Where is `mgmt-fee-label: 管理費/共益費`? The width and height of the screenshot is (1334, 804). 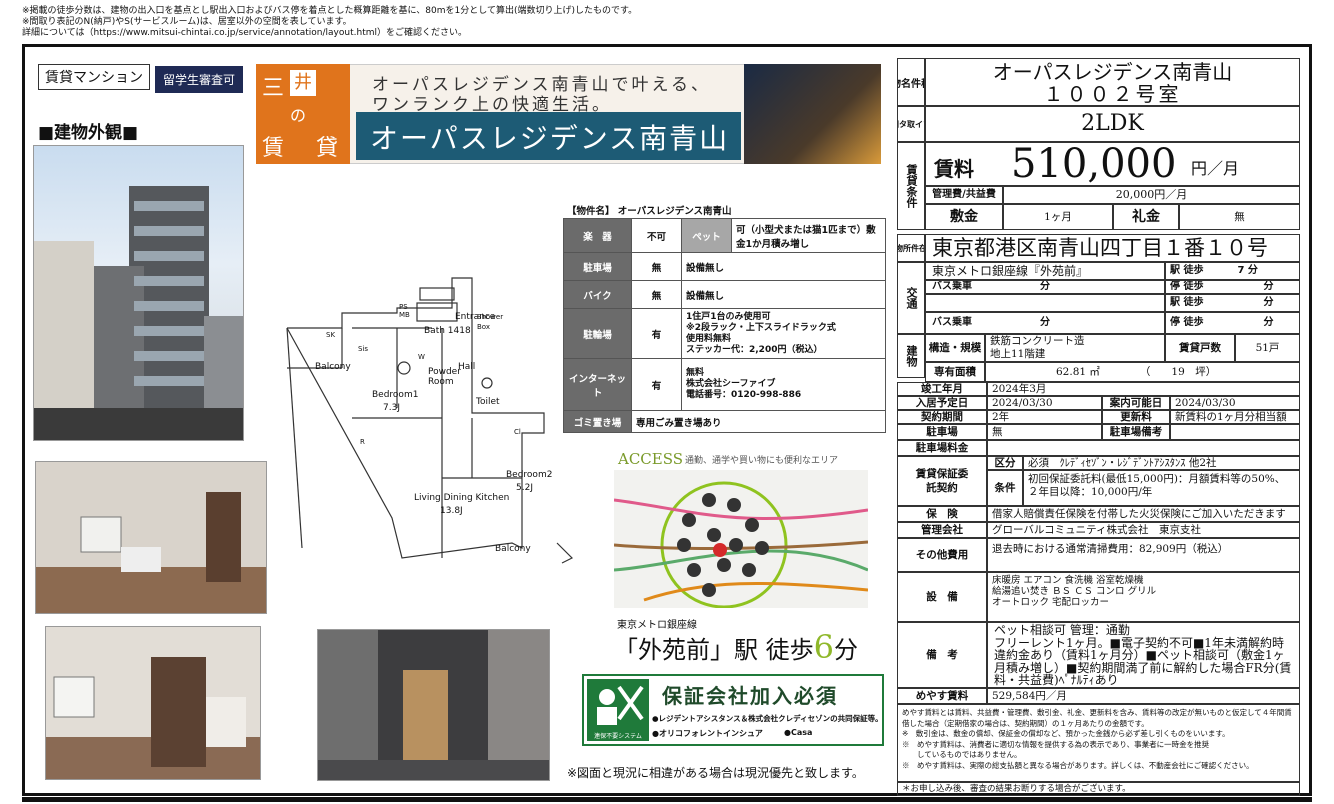 mgmt-fee-label: 管理費/共益費 is located at coordinates (964, 195).